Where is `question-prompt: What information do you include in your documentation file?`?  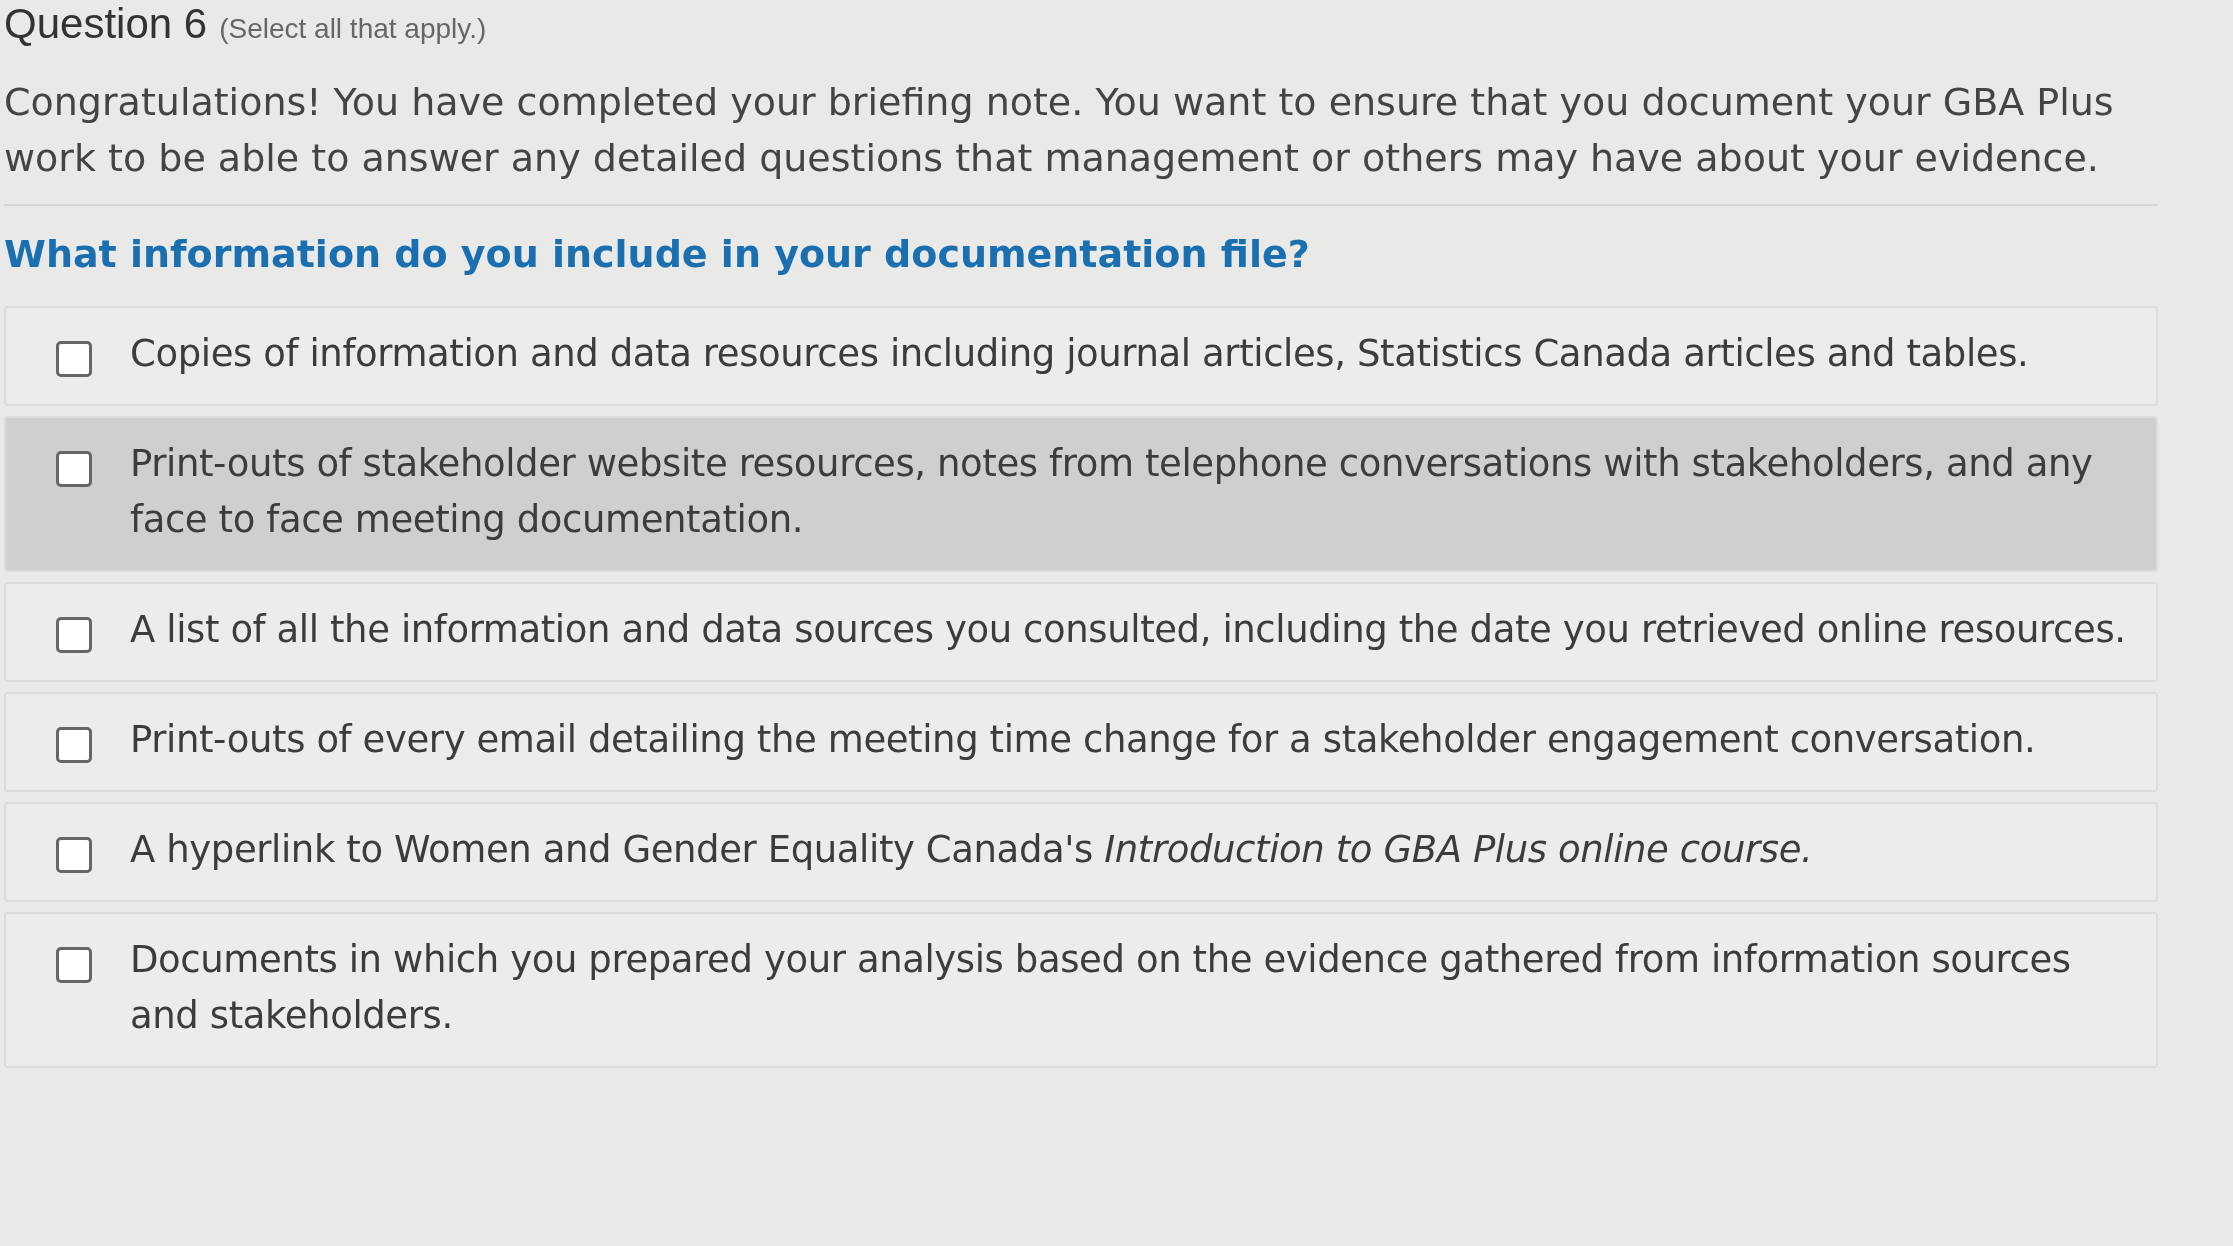 question-prompt: What information do you include in your documentation file? is located at coordinates (657, 254).